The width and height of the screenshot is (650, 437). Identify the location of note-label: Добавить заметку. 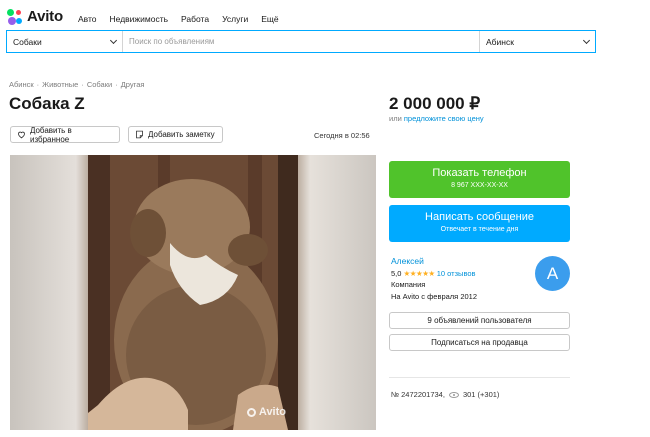
(181, 134).